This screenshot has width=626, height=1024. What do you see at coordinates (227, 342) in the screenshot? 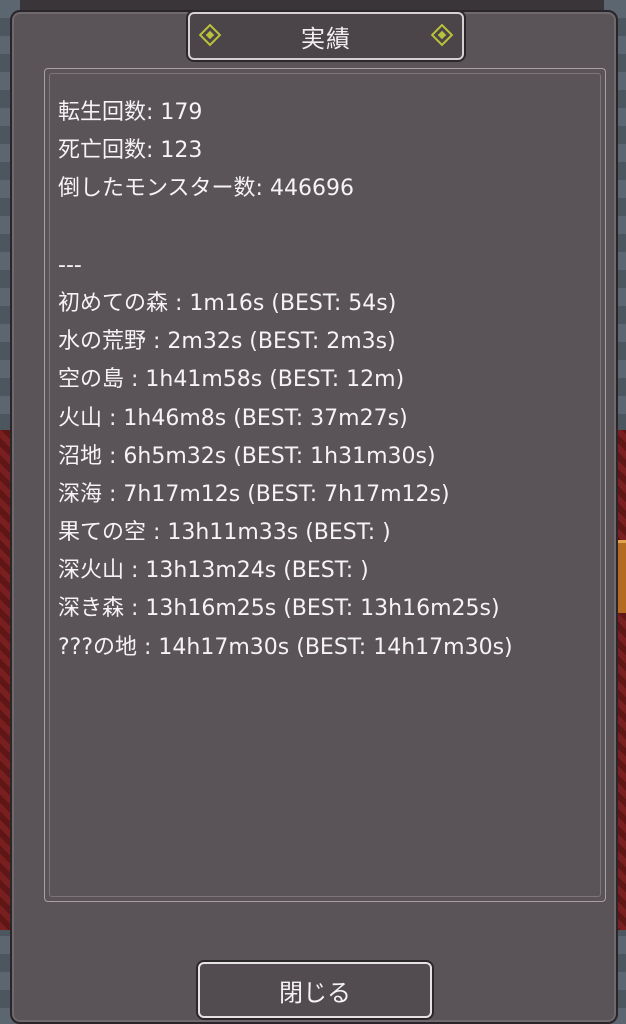
I see `area-time-row: 水の荒野 : 2m32s (BEST: 2m3s)` at bounding box center [227, 342].